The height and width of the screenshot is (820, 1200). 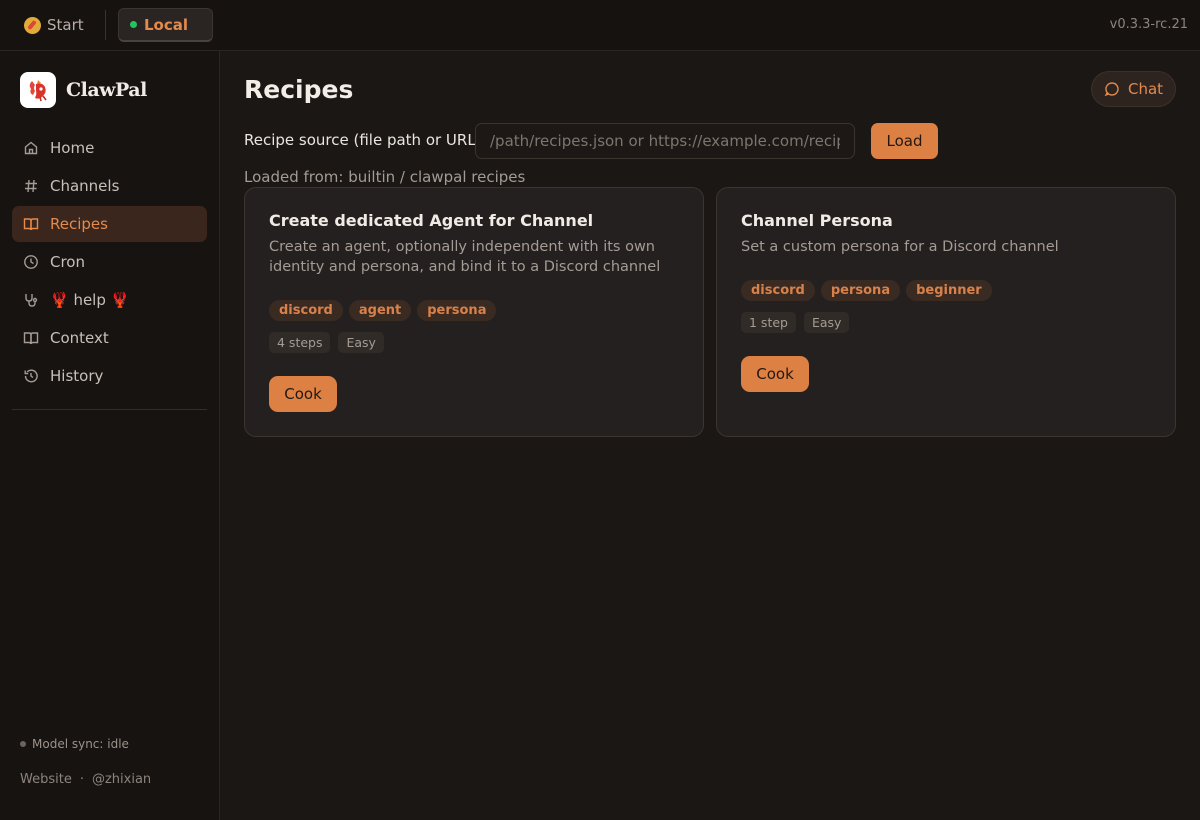 I want to click on sidebar-item-channels: Channels, so click(x=109, y=186).